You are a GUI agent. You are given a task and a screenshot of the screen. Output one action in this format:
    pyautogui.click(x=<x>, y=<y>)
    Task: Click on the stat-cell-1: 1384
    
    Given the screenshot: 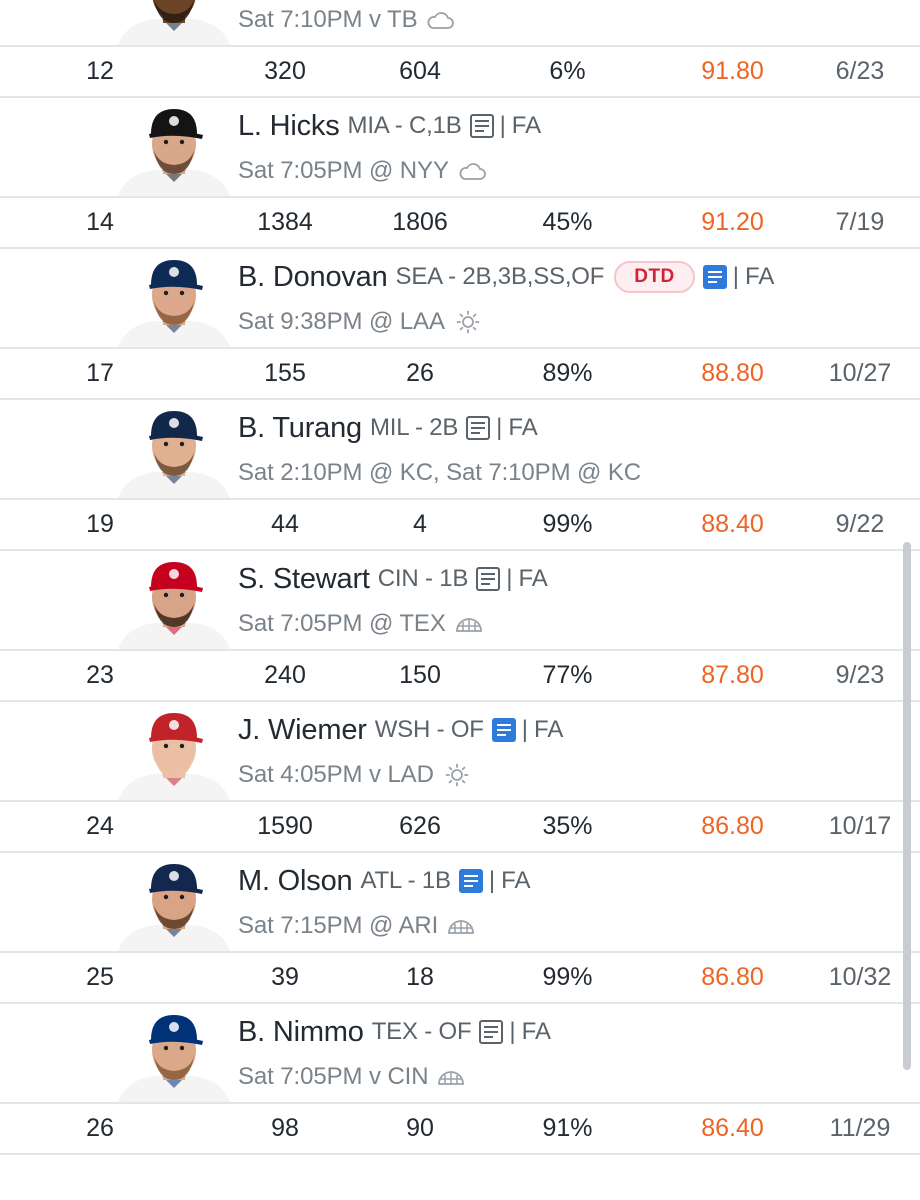 What is the action you would take?
    pyautogui.click(x=285, y=222)
    